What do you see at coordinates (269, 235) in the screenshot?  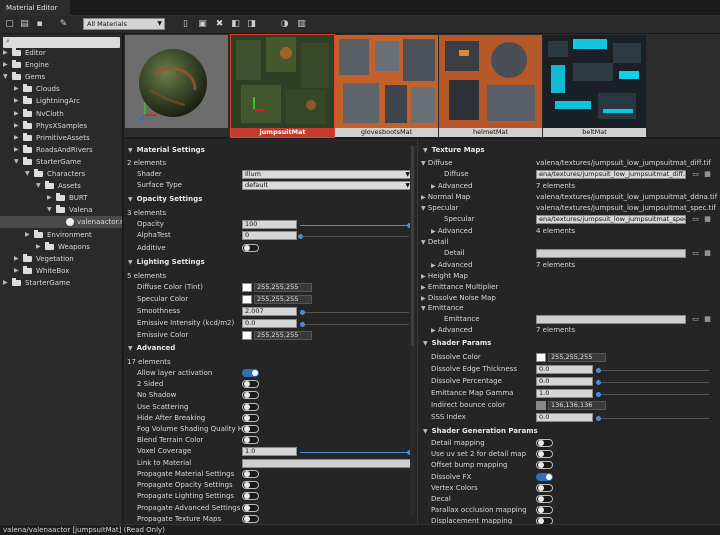 I see `alphatest-input: 0` at bounding box center [269, 235].